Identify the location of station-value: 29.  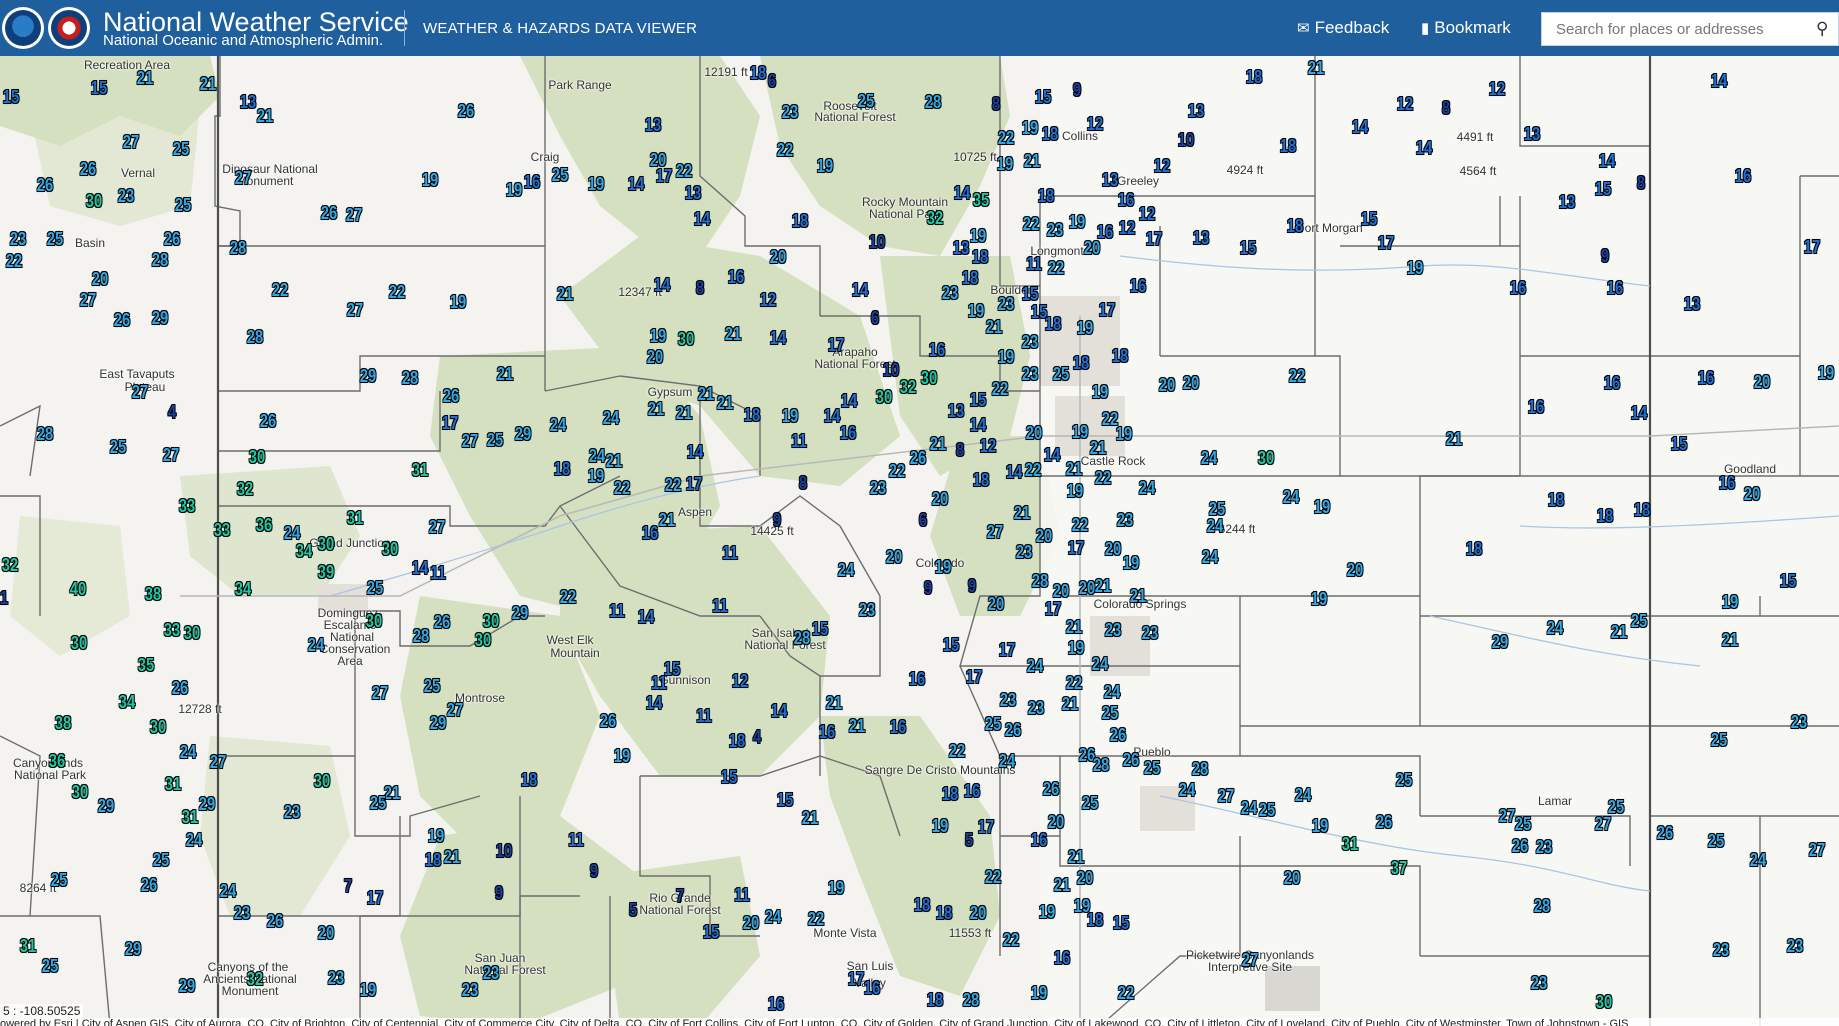
(106, 806).